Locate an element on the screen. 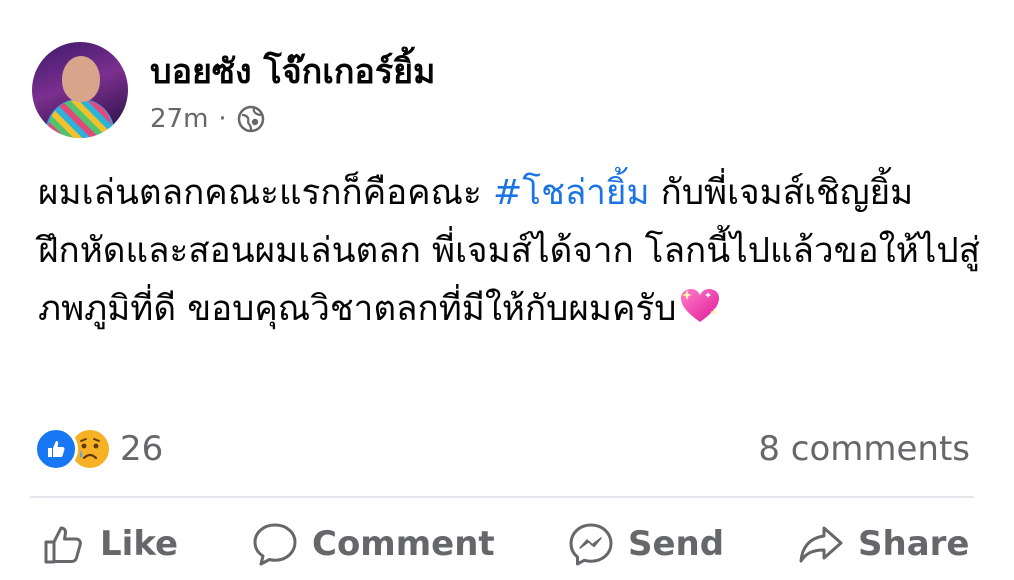  comment-label: Comment is located at coordinates (403, 544).